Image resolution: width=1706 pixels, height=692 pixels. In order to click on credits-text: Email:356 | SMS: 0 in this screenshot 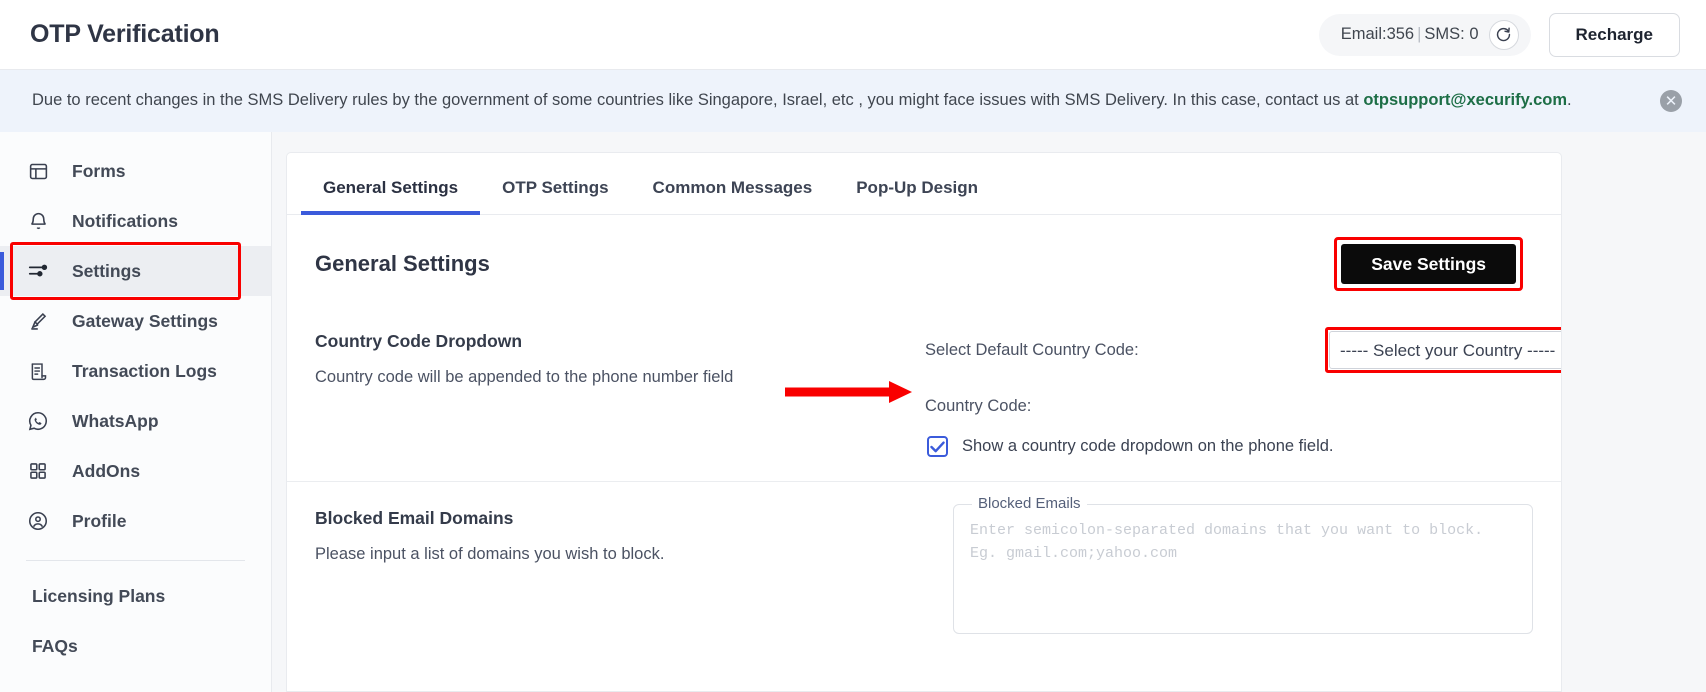, I will do `click(1410, 34)`.